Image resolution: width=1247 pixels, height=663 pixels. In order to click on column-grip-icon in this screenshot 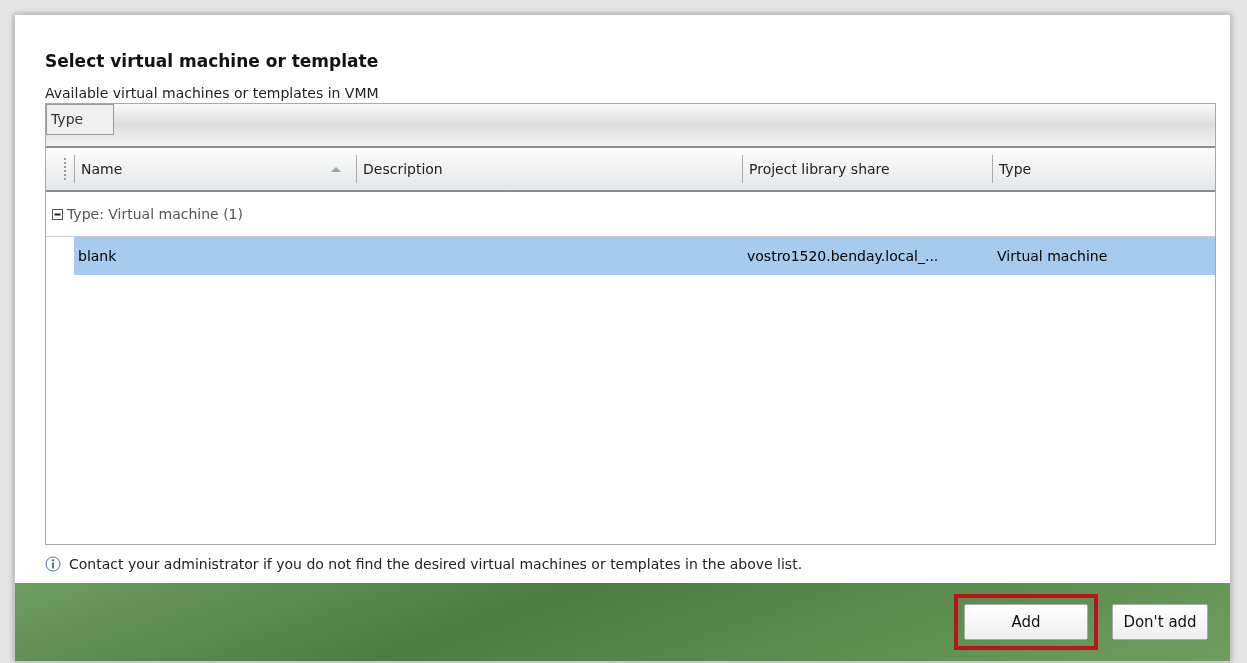, I will do `click(66, 169)`.